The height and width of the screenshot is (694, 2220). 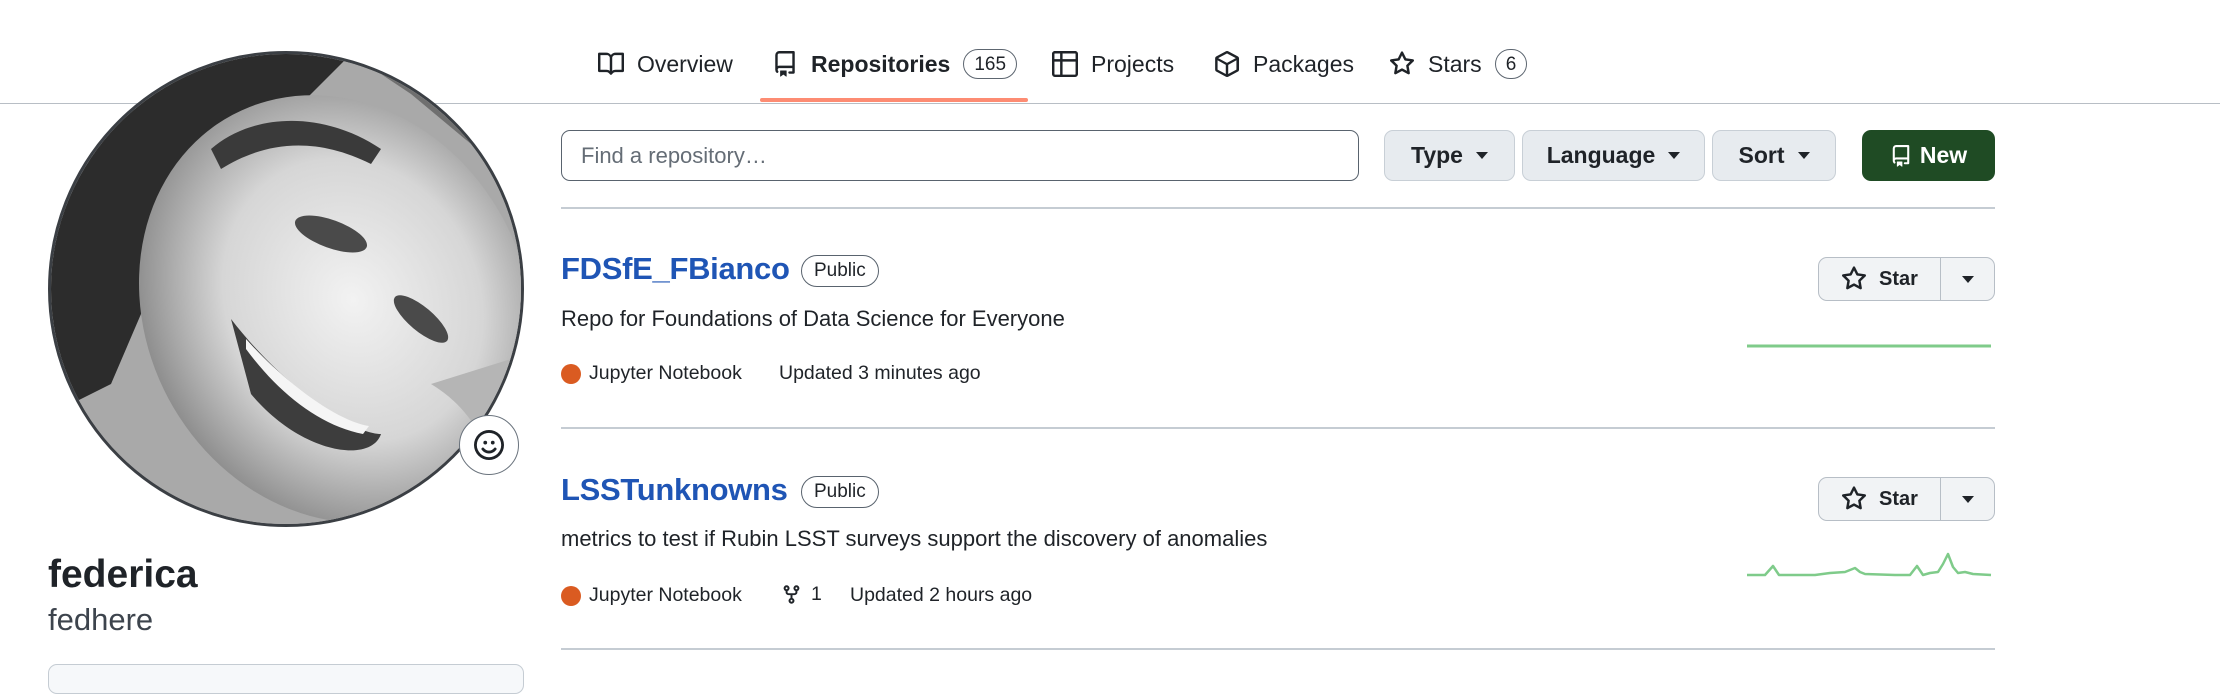 I want to click on repo-forks-link: 1, so click(x=801, y=594).